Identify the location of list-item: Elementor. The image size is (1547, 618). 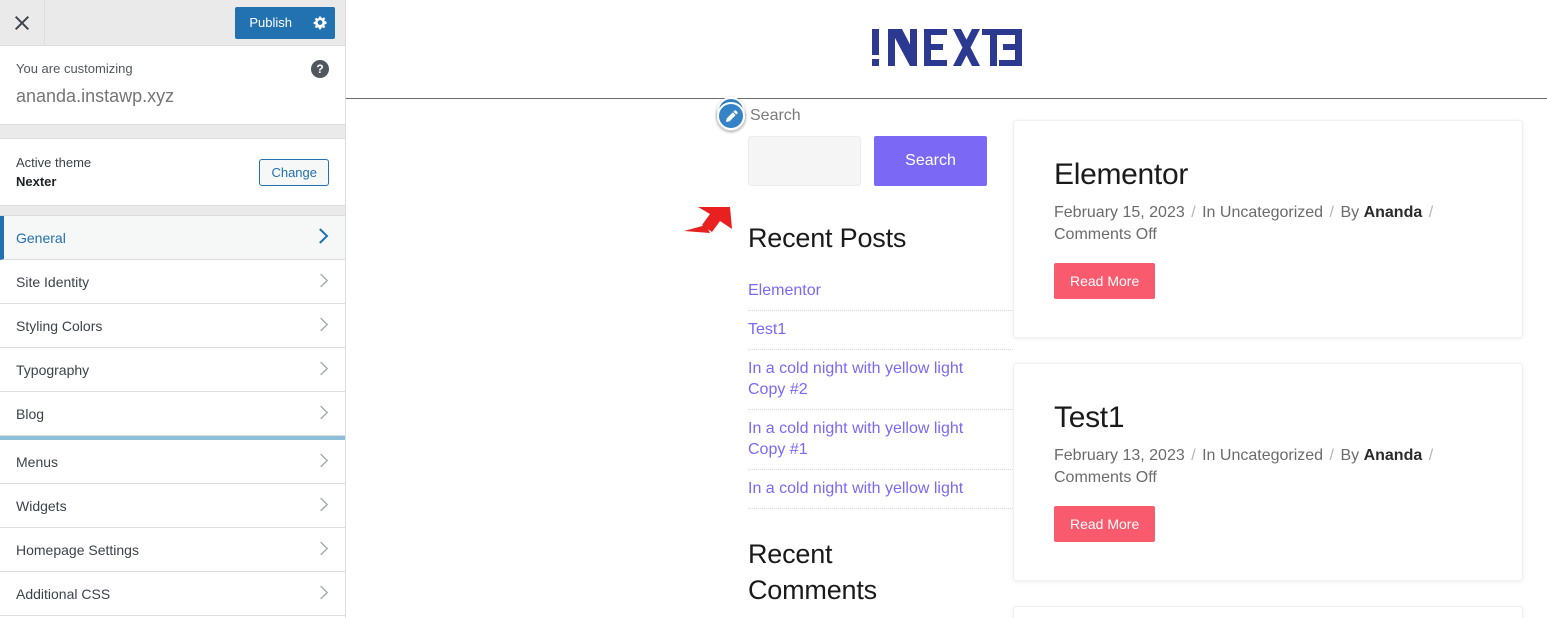
(880, 291).